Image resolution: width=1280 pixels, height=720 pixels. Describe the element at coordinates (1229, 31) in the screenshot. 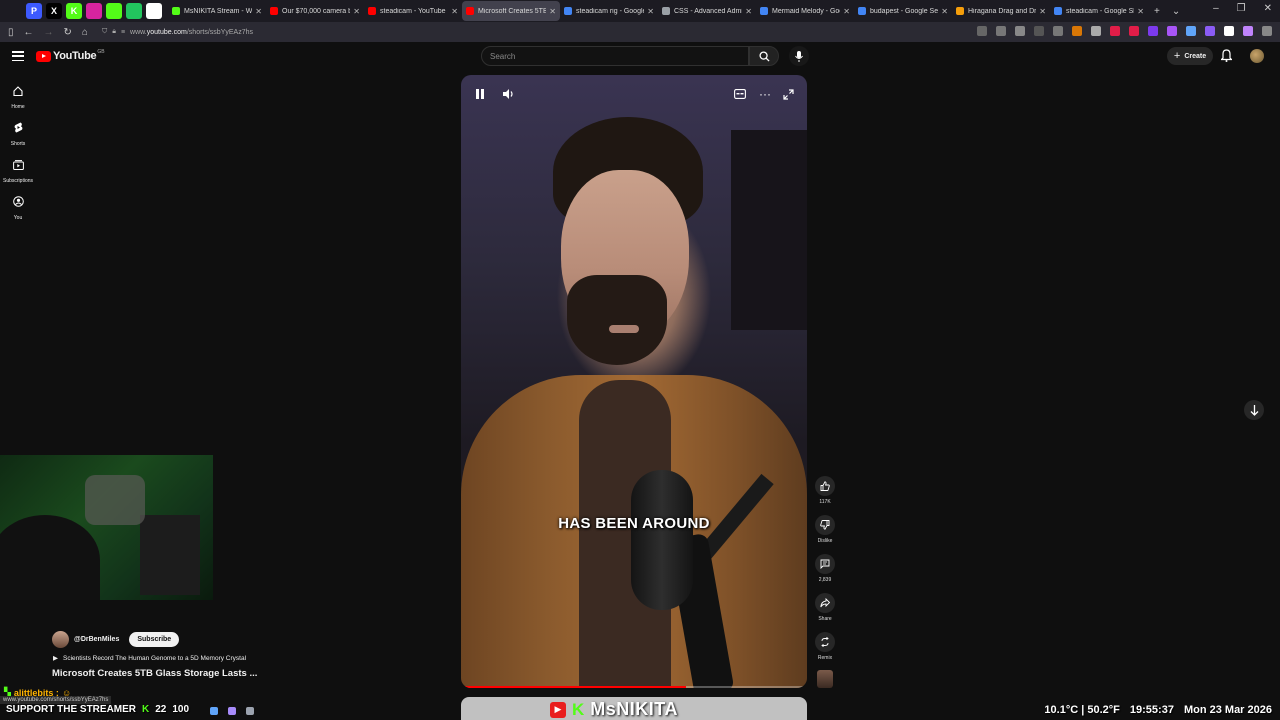

I see `account-icon` at that location.